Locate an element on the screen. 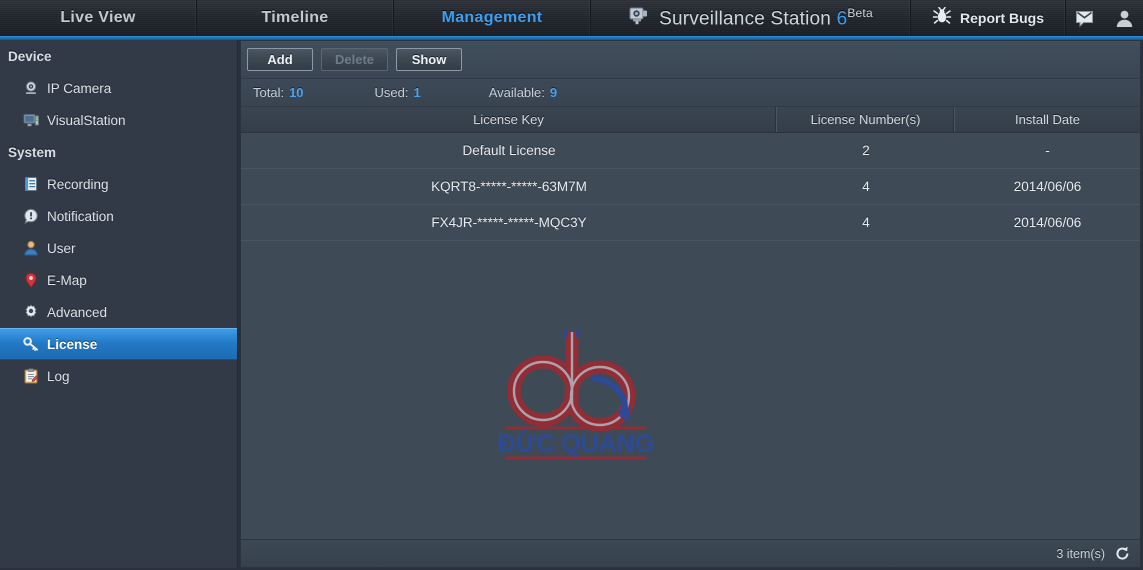 This screenshot has height=570, width=1143. summary-used: Used: 1 is located at coordinates (398, 92).